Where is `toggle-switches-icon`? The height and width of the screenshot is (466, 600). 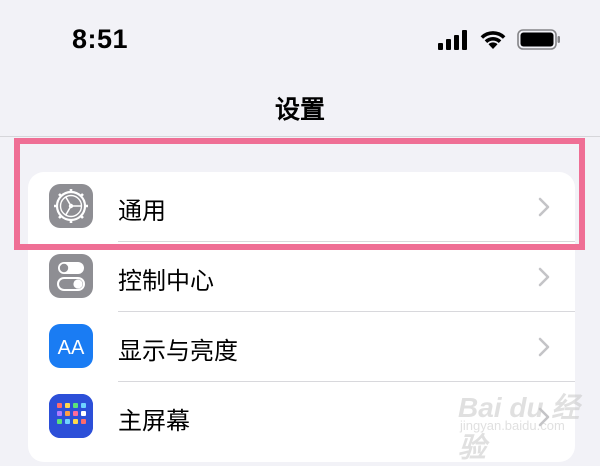 toggle-switches-icon is located at coordinates (71, 276).